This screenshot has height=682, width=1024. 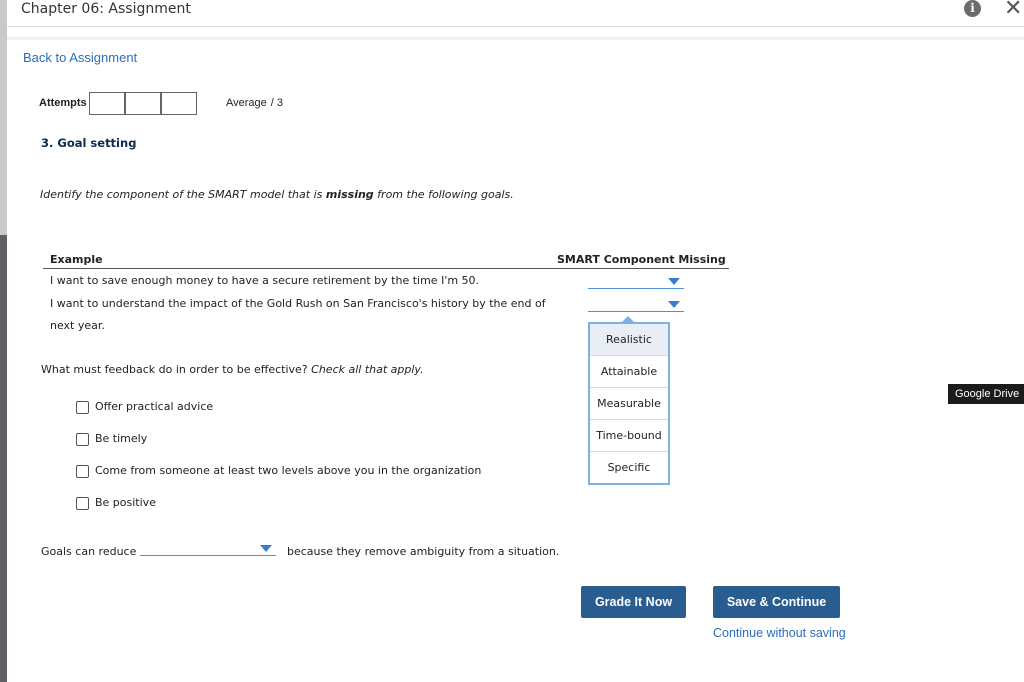 I want to click on checkbox-row: Be positive, so click(x=116, y=503).